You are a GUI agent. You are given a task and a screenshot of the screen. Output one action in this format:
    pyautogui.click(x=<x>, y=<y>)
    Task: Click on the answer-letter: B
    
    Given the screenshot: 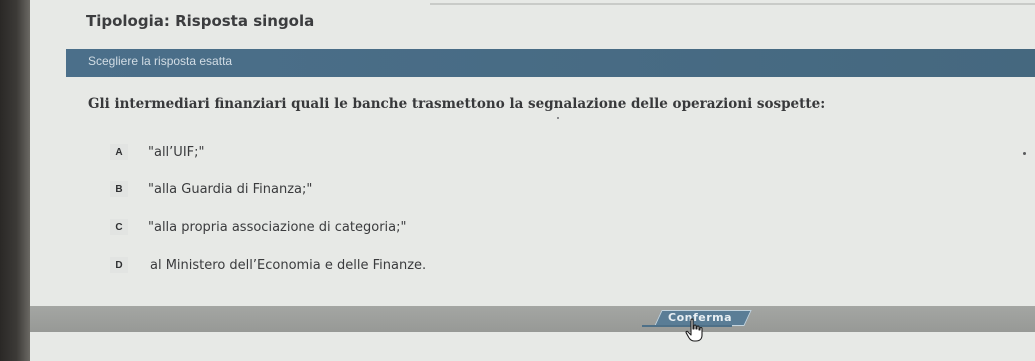 What is the action you would take?
    pyautogui.click(x=119, y=189)
    